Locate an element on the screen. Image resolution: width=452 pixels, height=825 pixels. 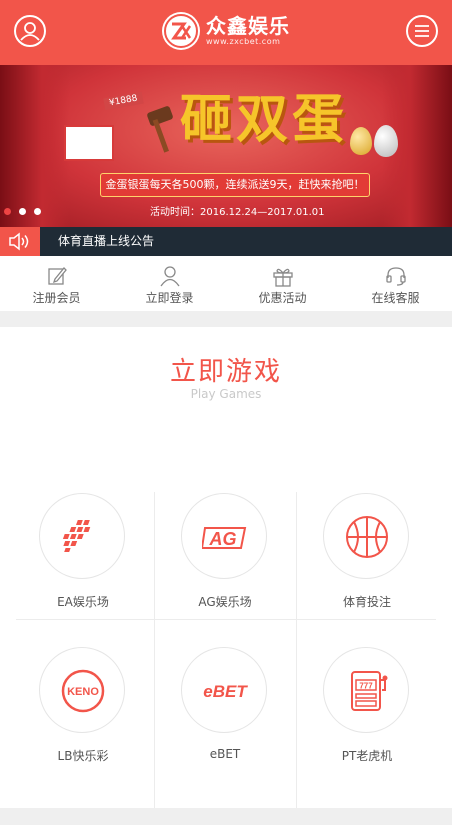
game-sports: 体育投注 is located at coordinates (367, 570).